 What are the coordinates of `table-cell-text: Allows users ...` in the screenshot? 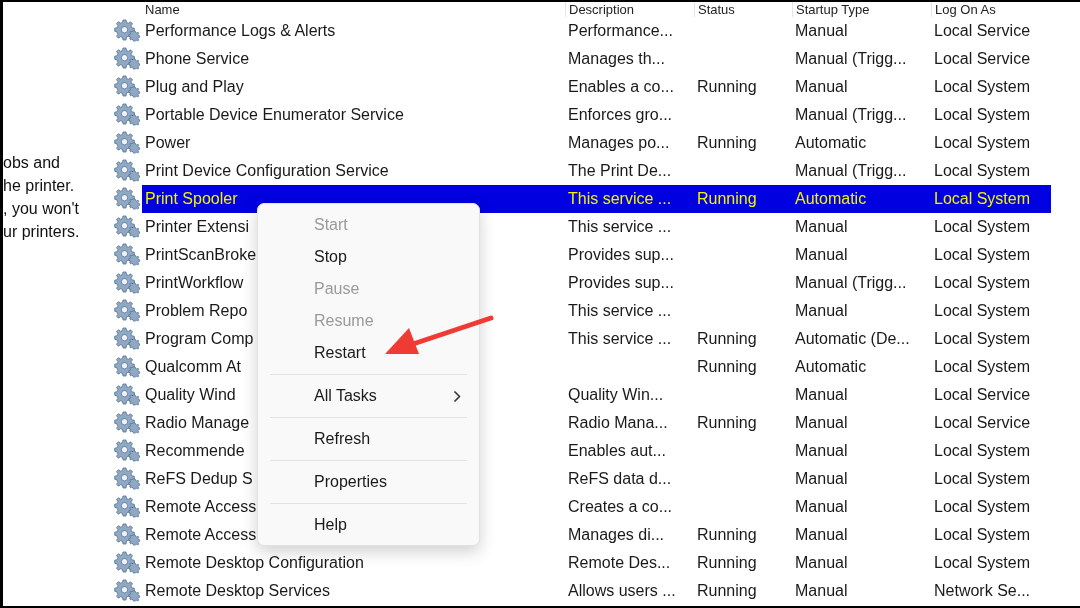 It's located at (622, 591).